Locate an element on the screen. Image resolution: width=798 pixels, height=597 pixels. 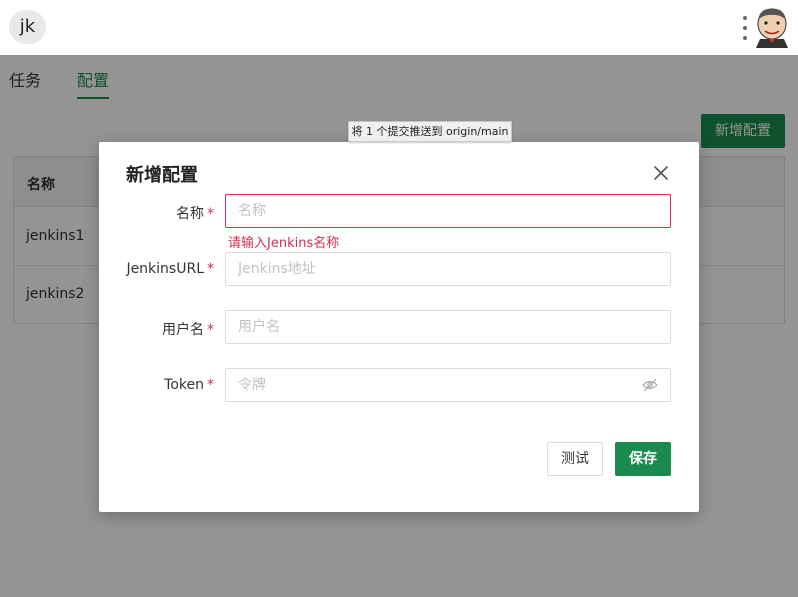
username-input is located at coordinates (448, 327).